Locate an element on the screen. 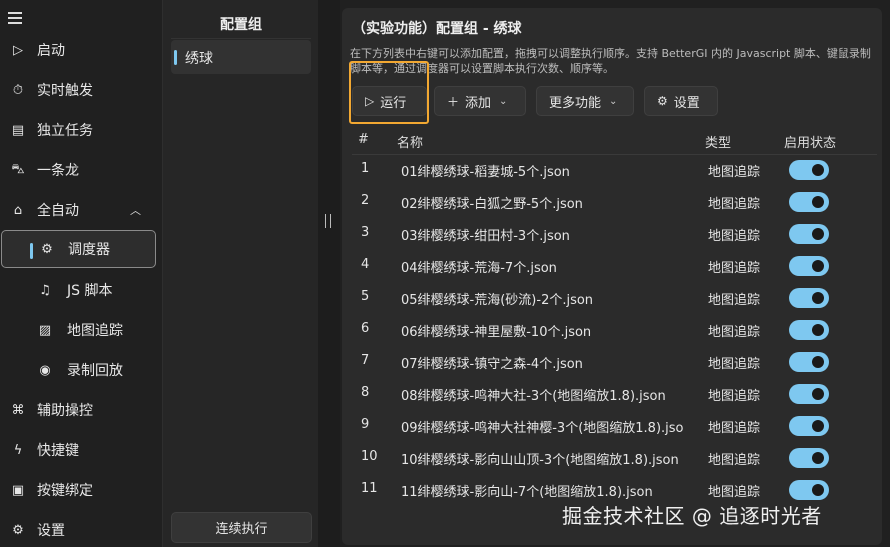  menu-icon is located at coordinates (15, 18).